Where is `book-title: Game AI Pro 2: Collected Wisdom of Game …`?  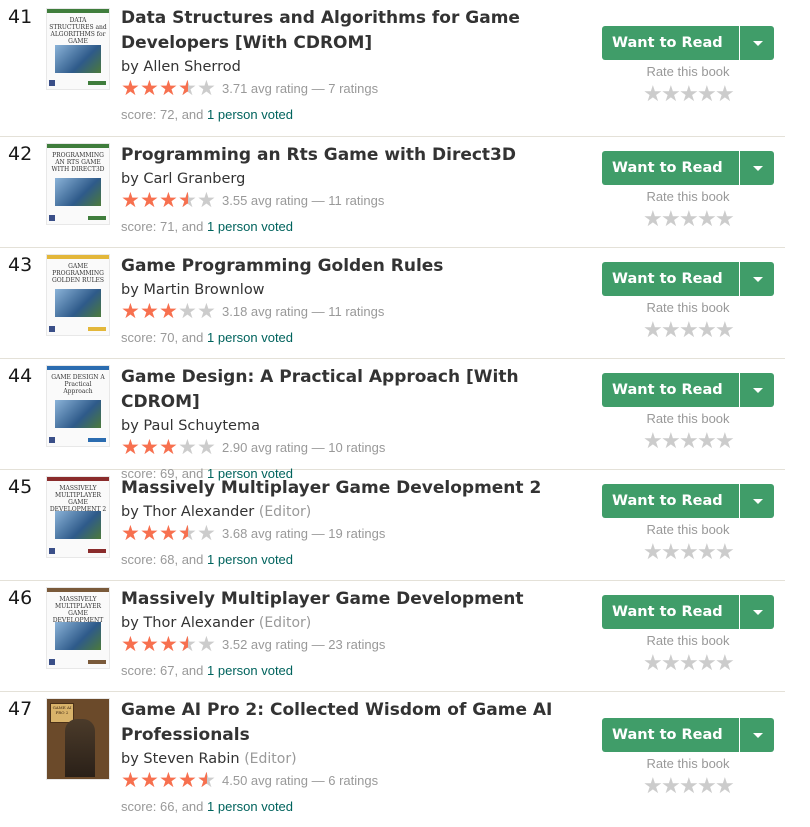
book-title: Game AI Pro 2: Collected Wisdom of Game … is located at coordinates (356, 723).